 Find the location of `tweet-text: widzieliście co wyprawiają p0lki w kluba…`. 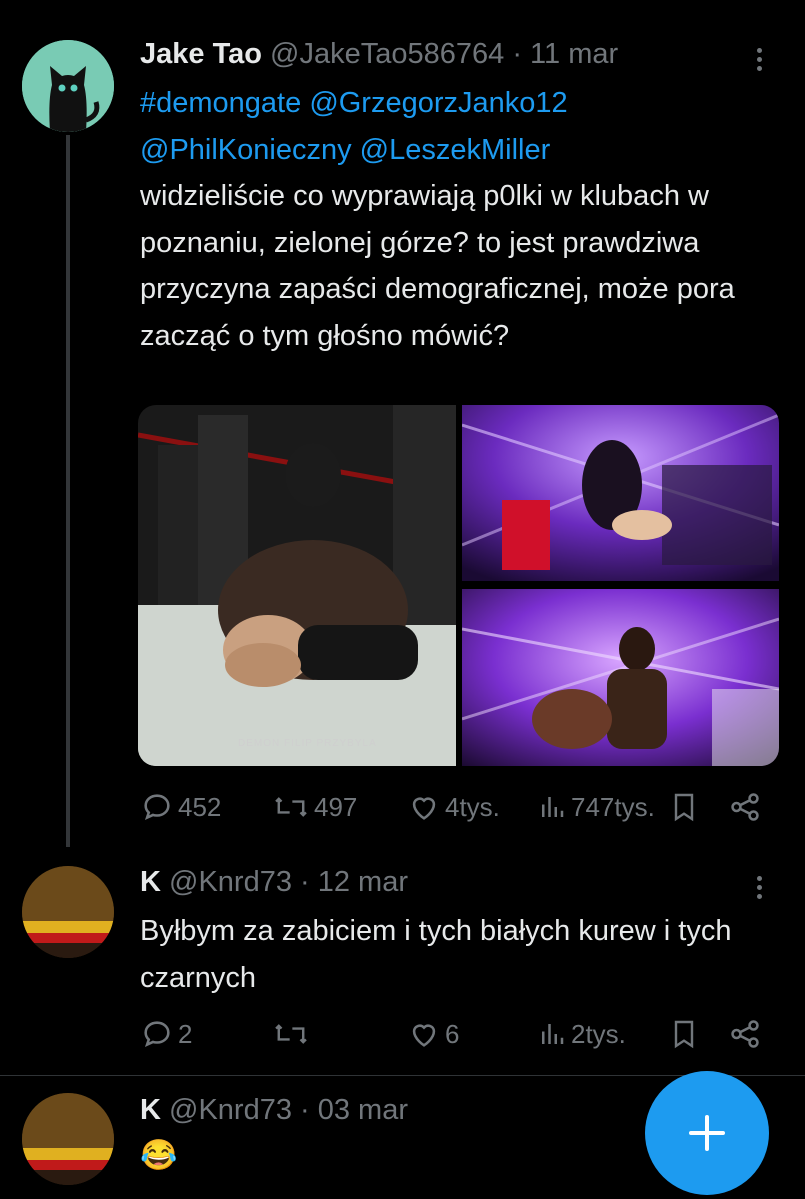

tweet-text: widzieliście co wyprawiają p0lki w kluba… is located at coordinates (437, 266).